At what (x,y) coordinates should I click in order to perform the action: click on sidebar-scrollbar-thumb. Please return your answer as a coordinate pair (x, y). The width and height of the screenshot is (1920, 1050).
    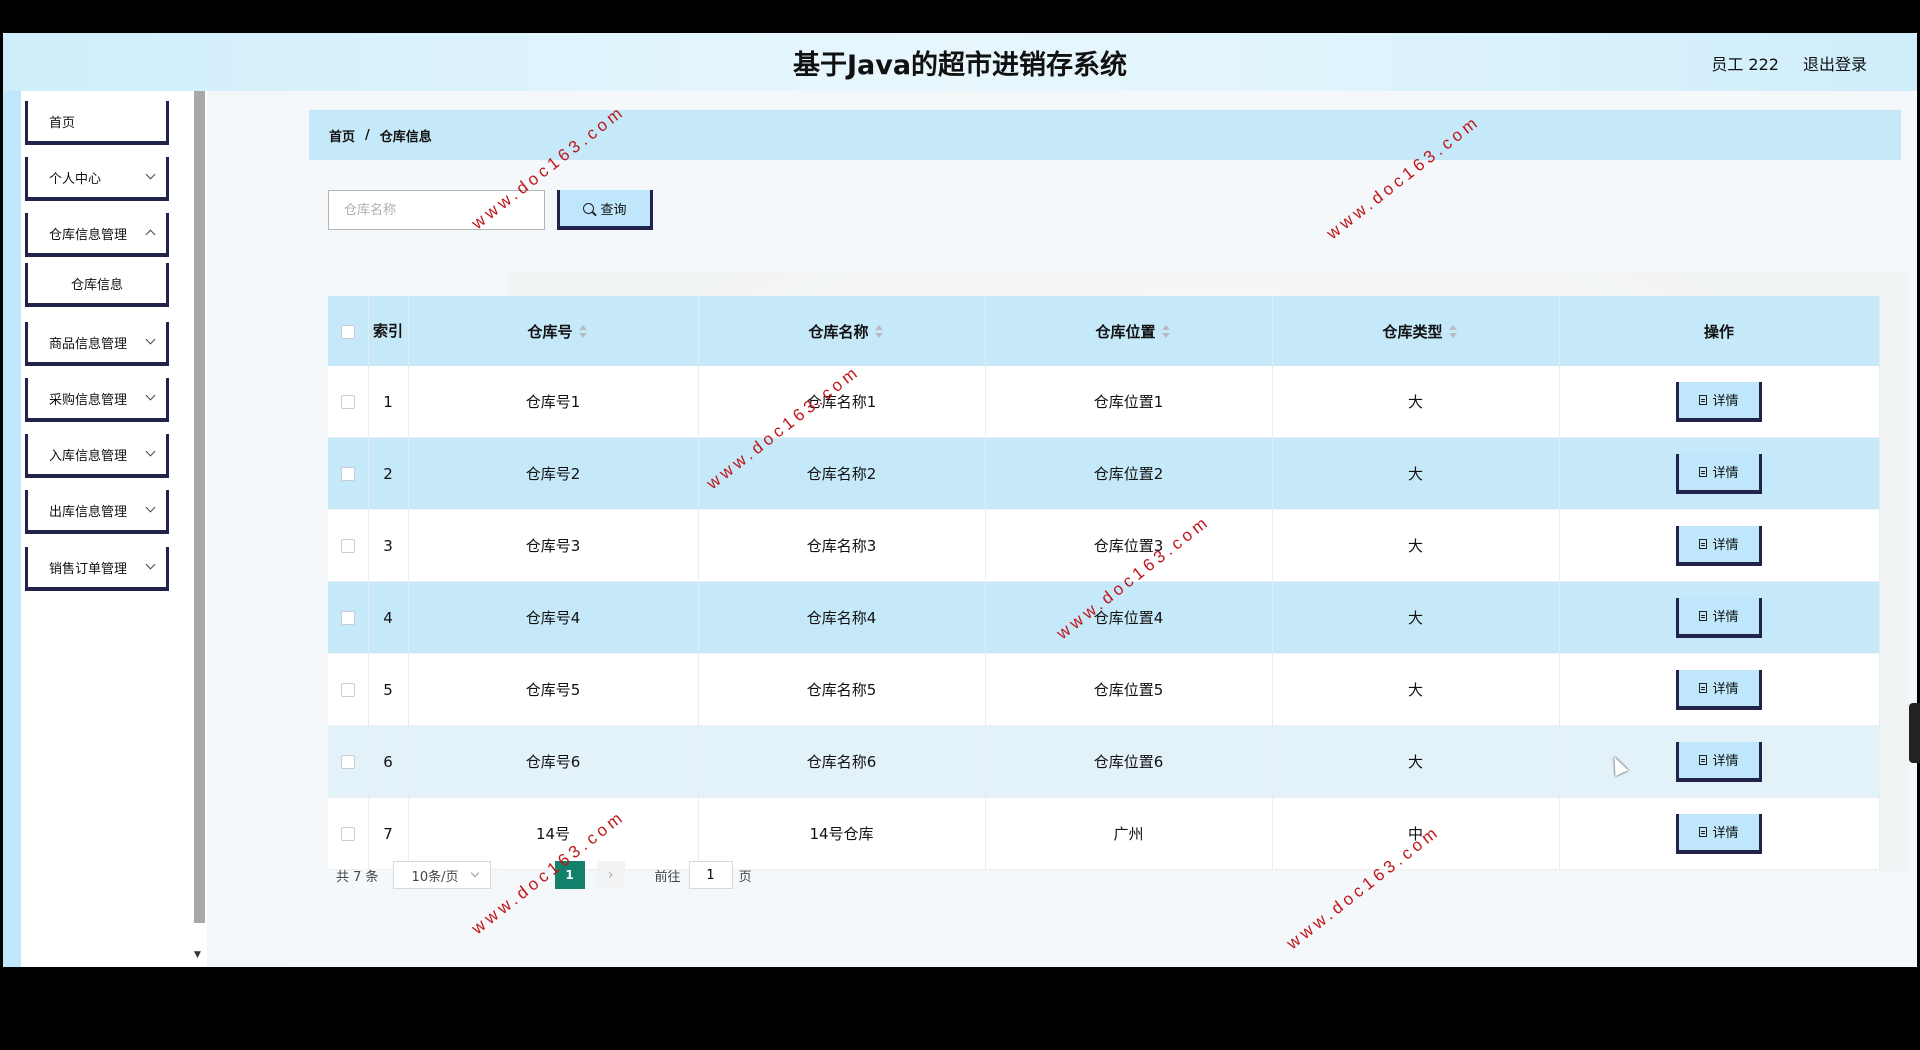
    Looking at the image, I should click on (199, 507).